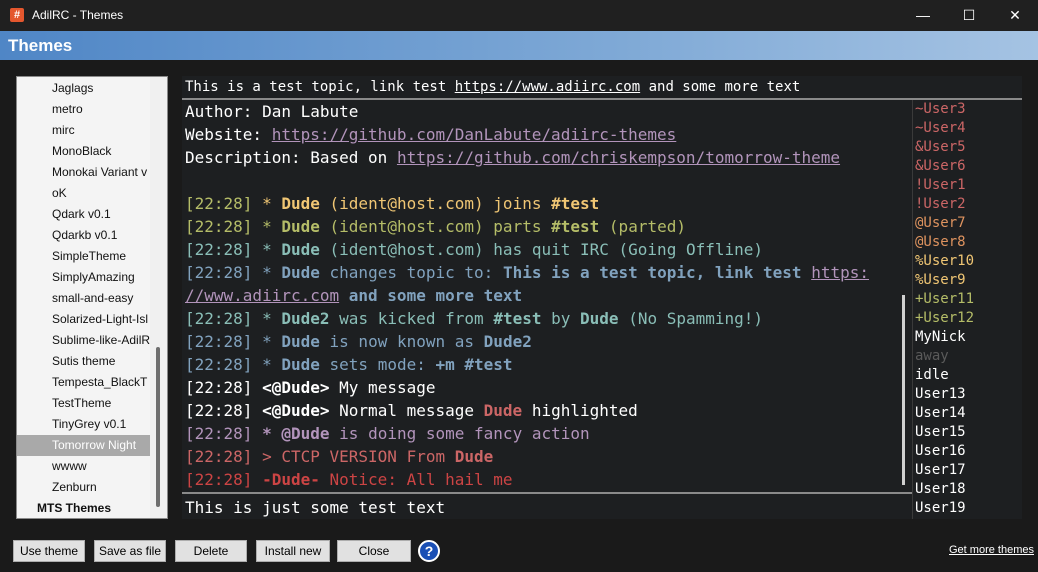  I want to click on theme-item-simpletheme: SimpleTheme, so click(83, 256).